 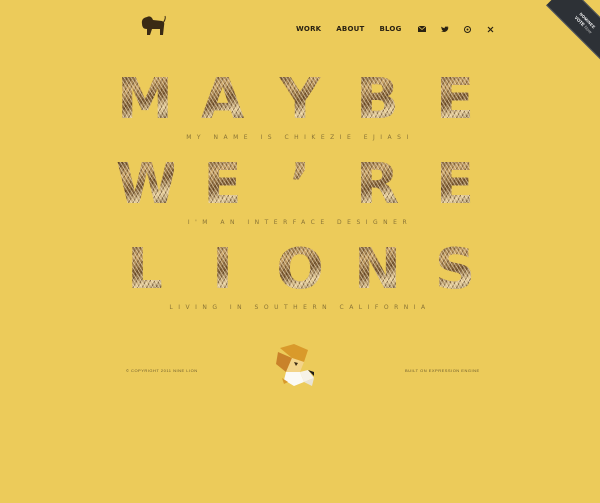 What do you see at coordinates (422, 29) in the screenshot?
I see `mail-icon` at bounding box center [422, 29].